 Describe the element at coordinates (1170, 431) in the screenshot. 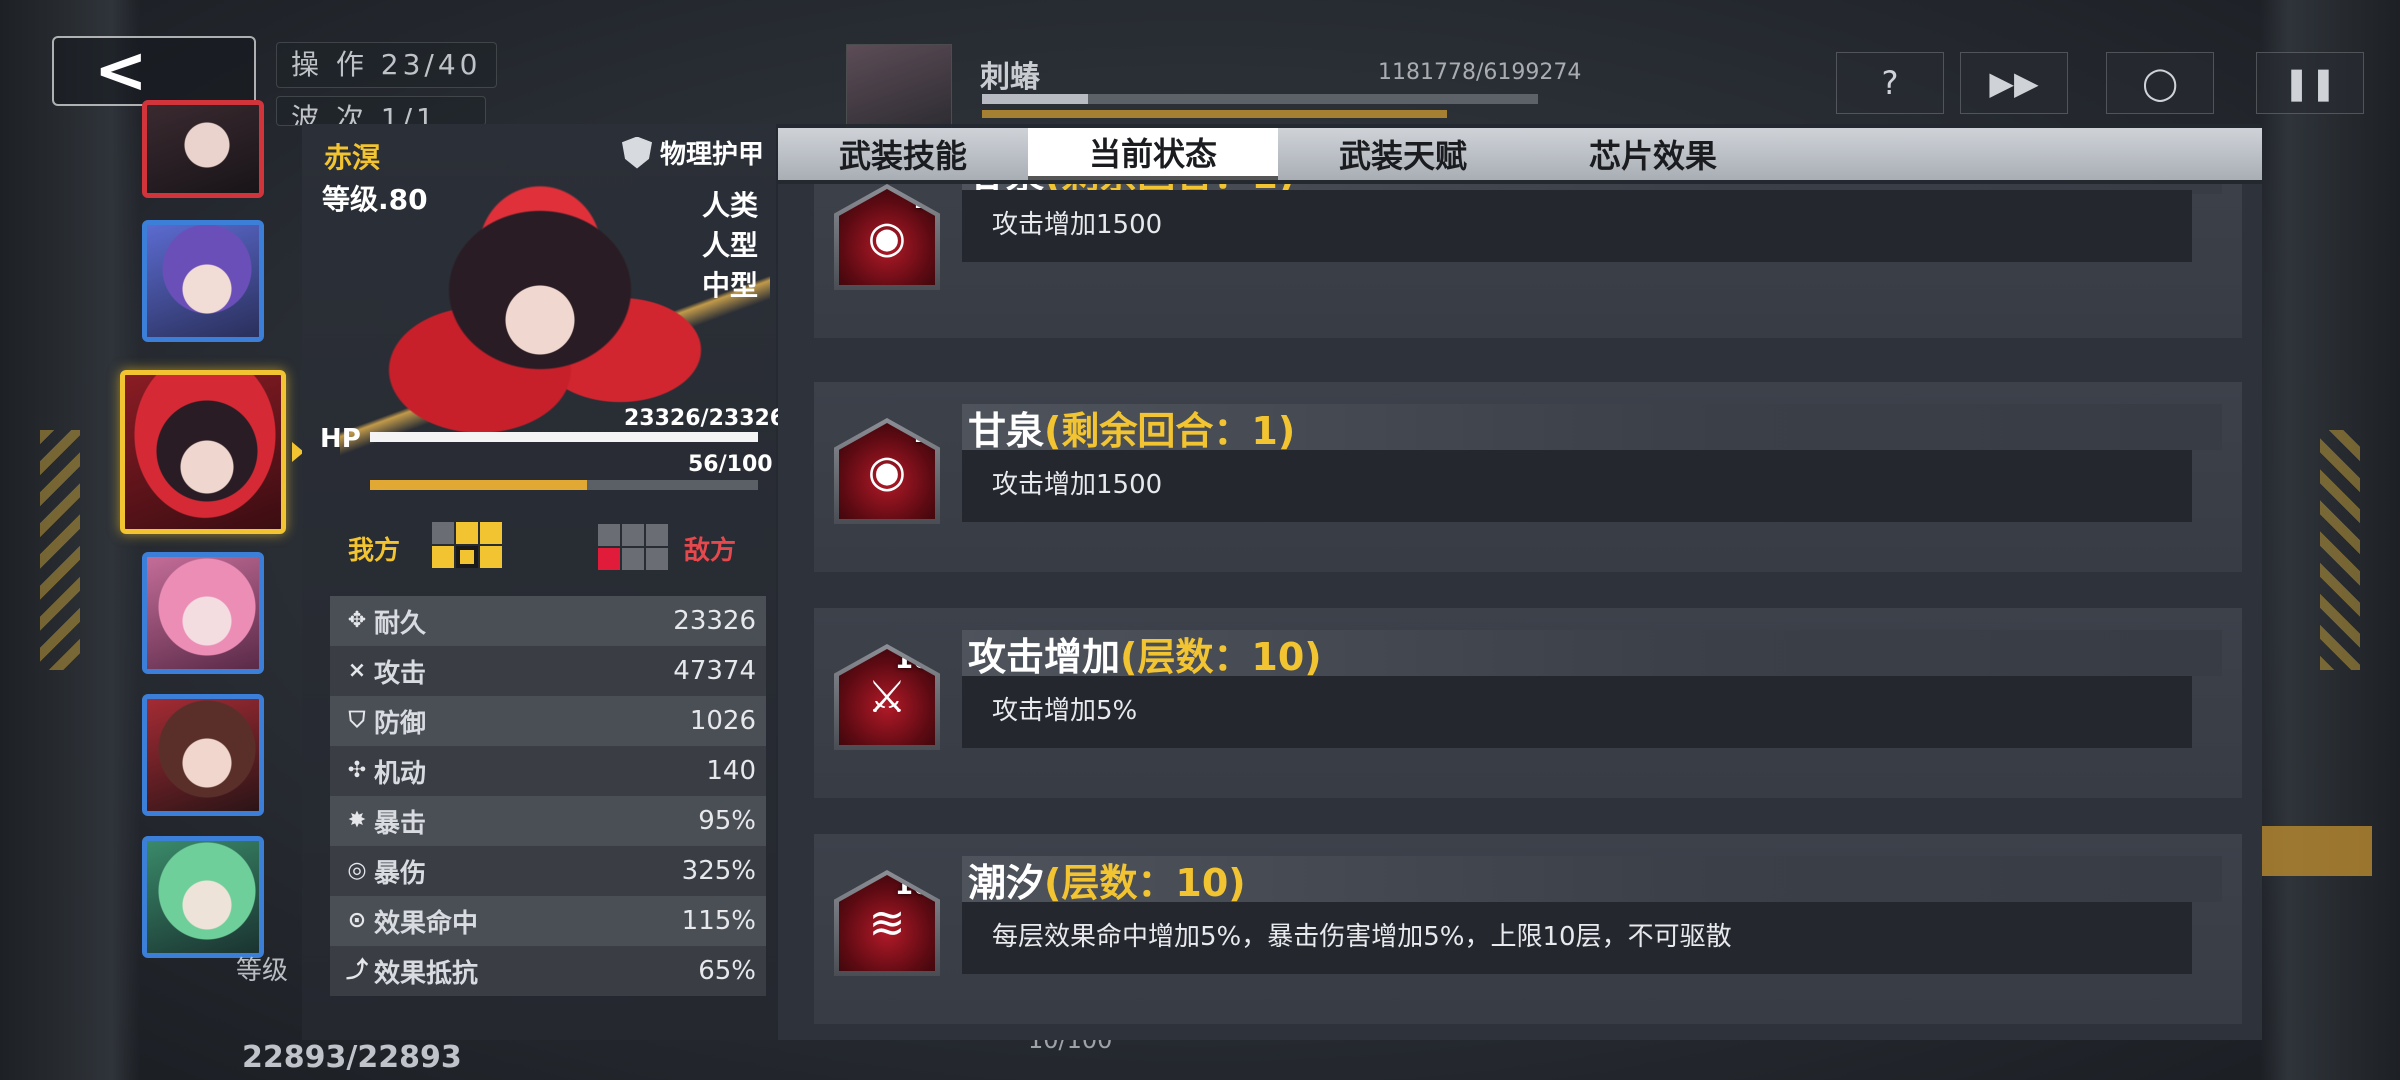

I see `effect-remaining: (剩余回合：1)` at that location.